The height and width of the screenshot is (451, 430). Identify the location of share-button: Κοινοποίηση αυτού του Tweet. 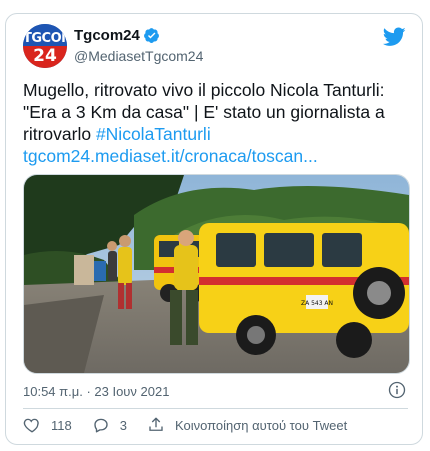
(247, 425).